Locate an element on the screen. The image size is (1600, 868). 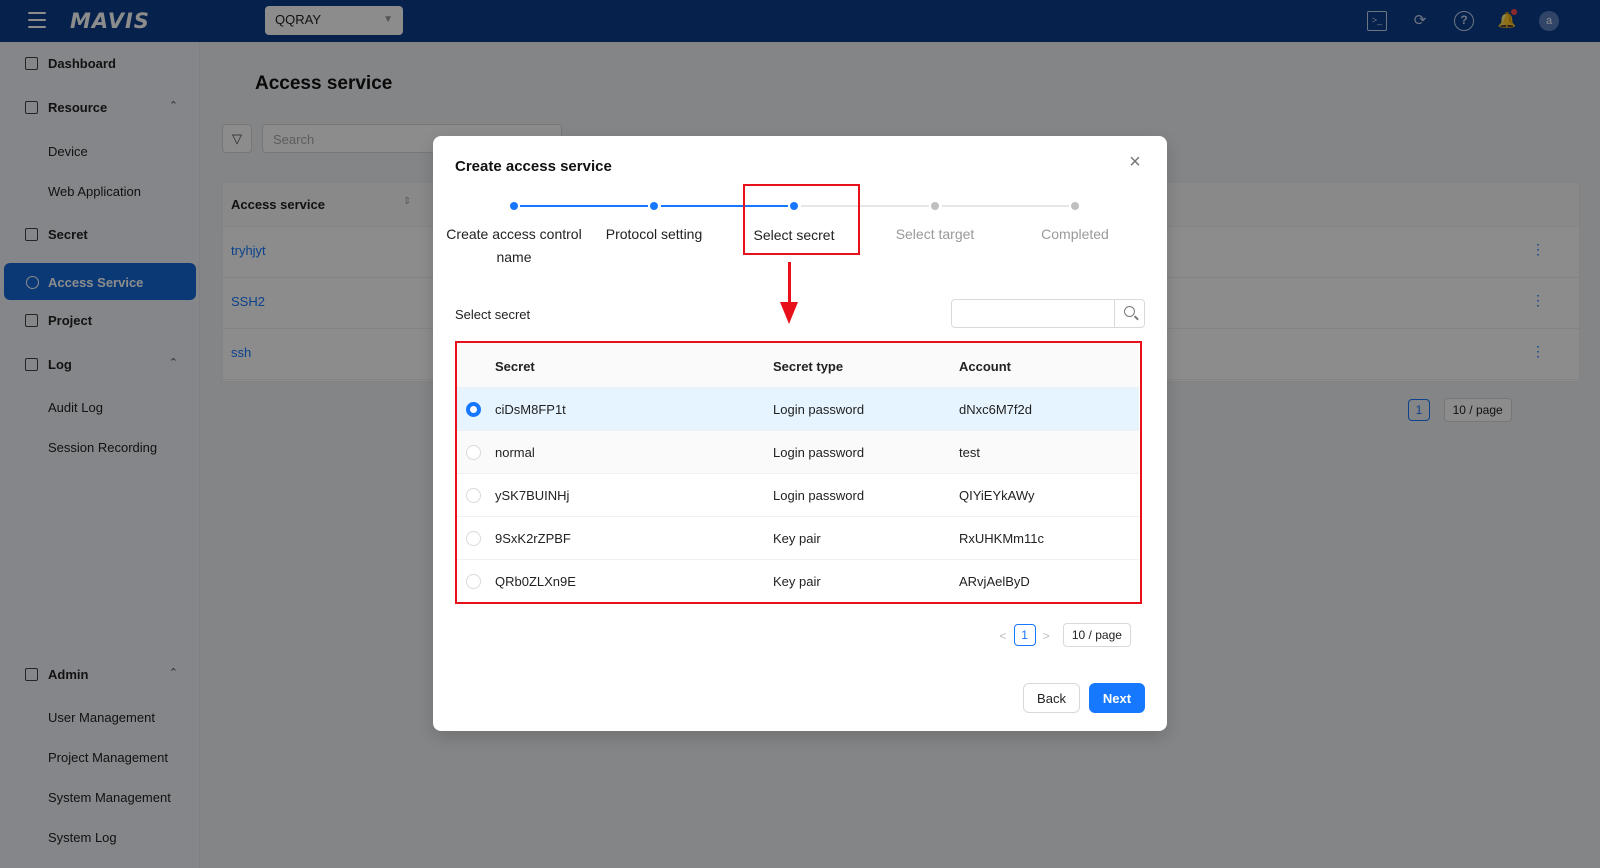
chevron-left-icon: < is located at coordinates (1003, 636).